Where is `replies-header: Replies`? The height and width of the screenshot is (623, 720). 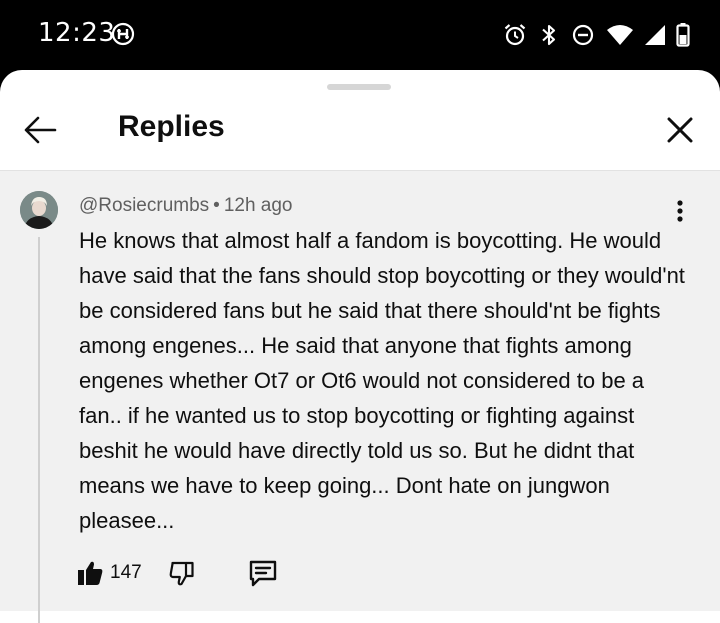
replies-header: Replies is located at coordinates (360, 130).